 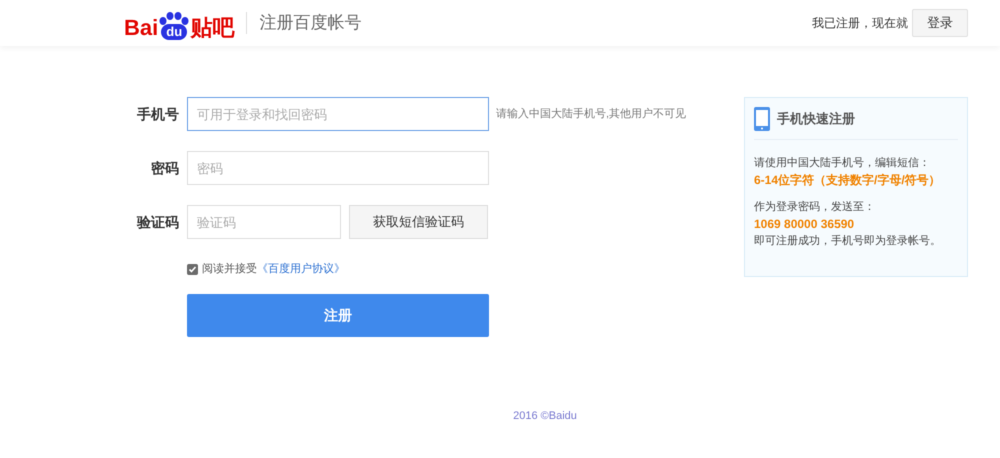 I want to click on field-label: 密码, so click(x=164, y=168).